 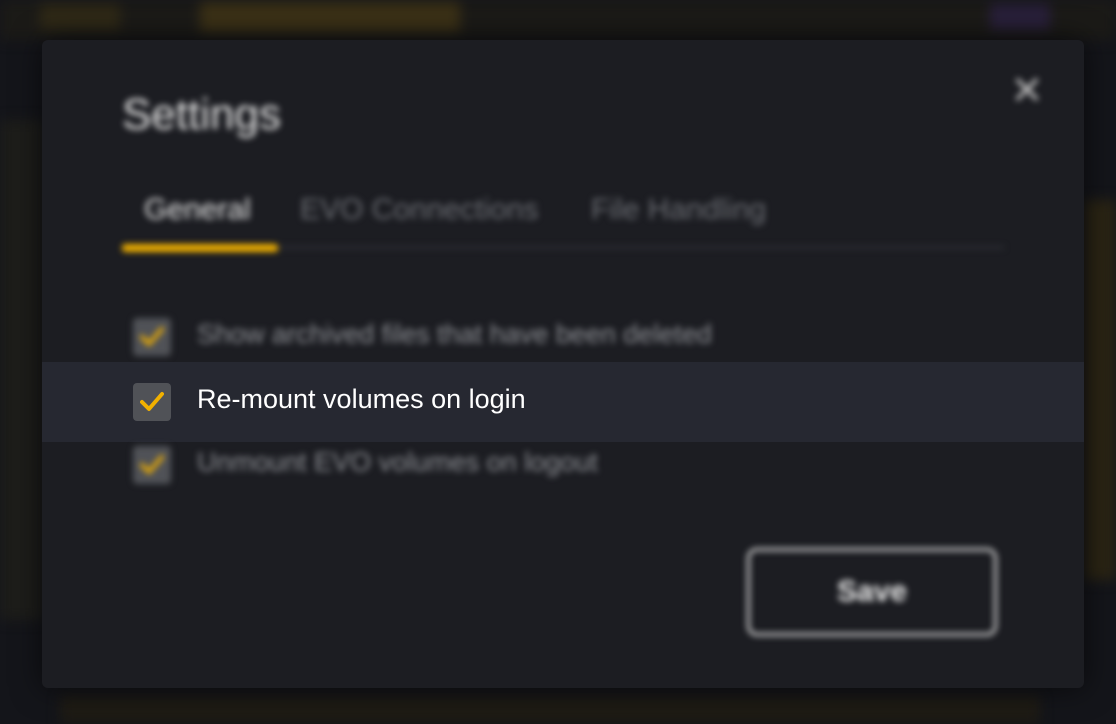 I want to click on background-sidebar, so click(x=22, y=370).